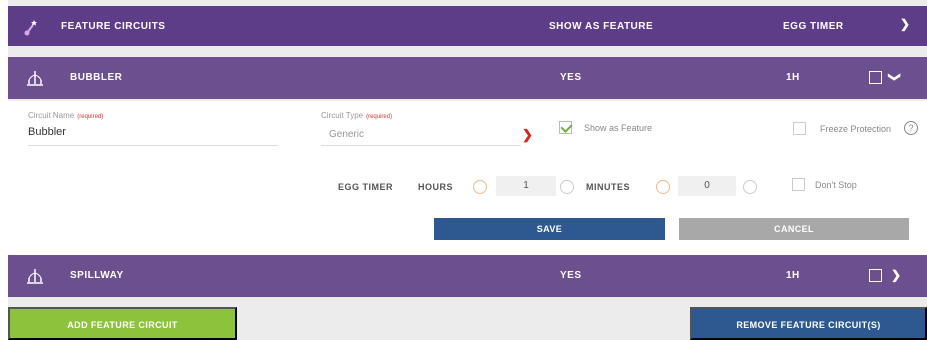  Describe the element at coordinates (618, 128) in the screenshot. I see `show-as-feature-label: Show as Feature` at that location.